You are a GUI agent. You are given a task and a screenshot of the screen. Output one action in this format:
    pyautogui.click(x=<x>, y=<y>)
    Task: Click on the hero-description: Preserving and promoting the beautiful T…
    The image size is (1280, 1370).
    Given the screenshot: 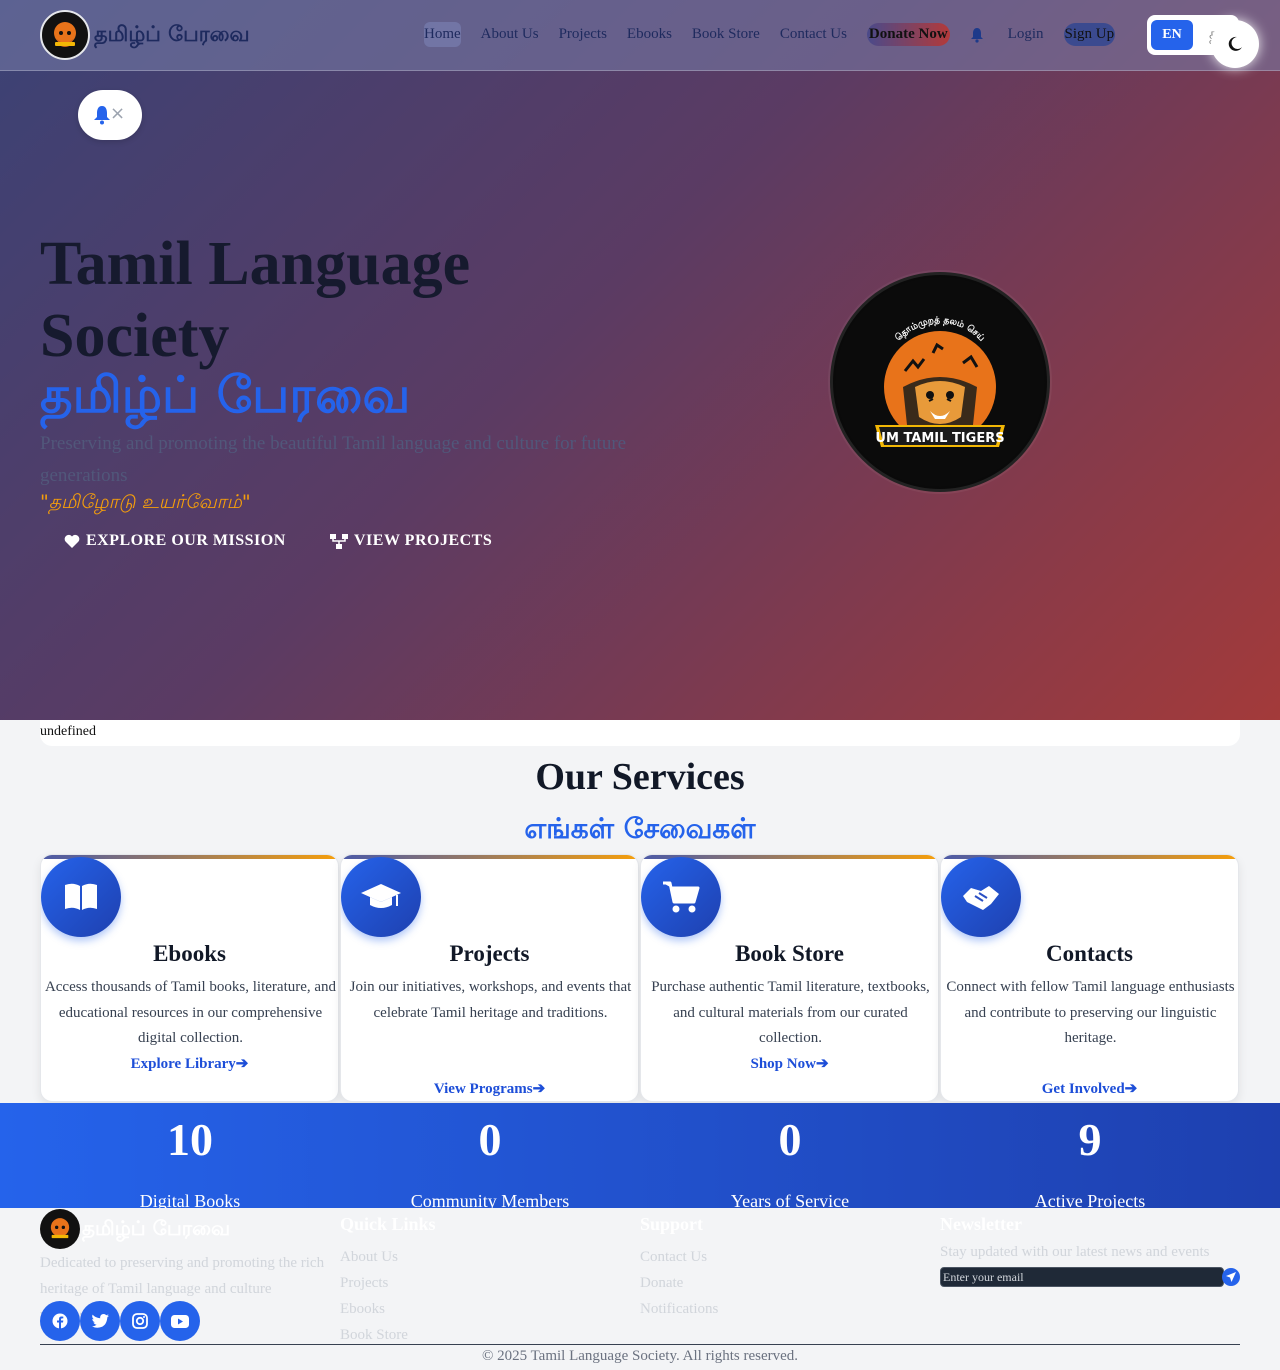 What is the action you would take?
    pyautogui.click(x=333, y=459)
    